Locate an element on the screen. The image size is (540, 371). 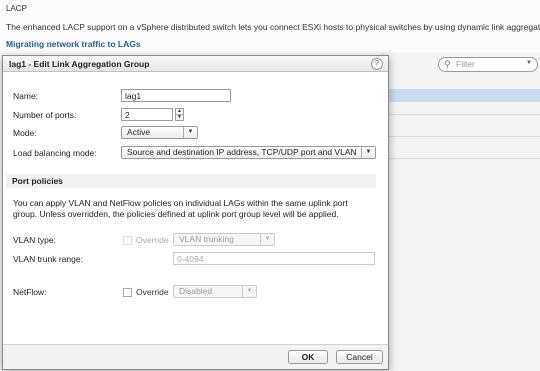
dialog-header: lag1 - Edit Link Aggregation Group ? is located at coordinates (195, 64).